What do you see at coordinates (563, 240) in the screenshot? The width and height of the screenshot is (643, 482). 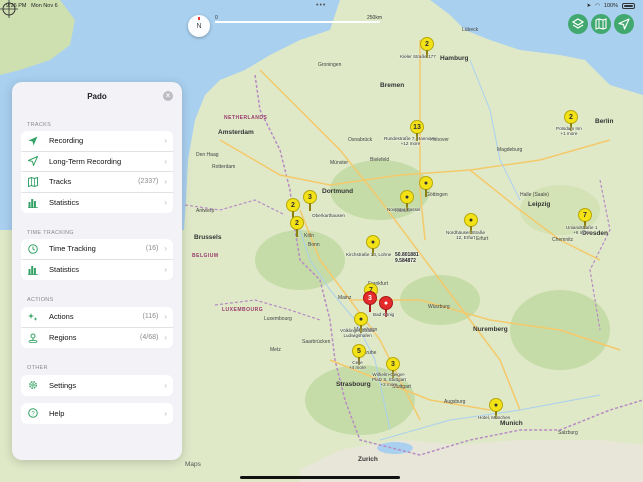 I see `city-label: Chemnitz` at bounding box center [563, 240].